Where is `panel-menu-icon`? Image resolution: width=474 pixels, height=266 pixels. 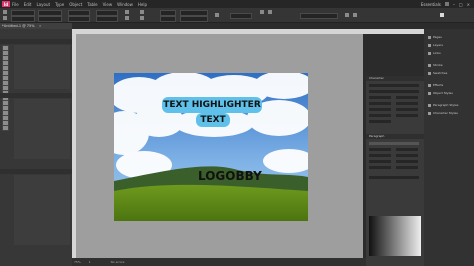
panel-menu-icon is located at coordinates (442, 15).